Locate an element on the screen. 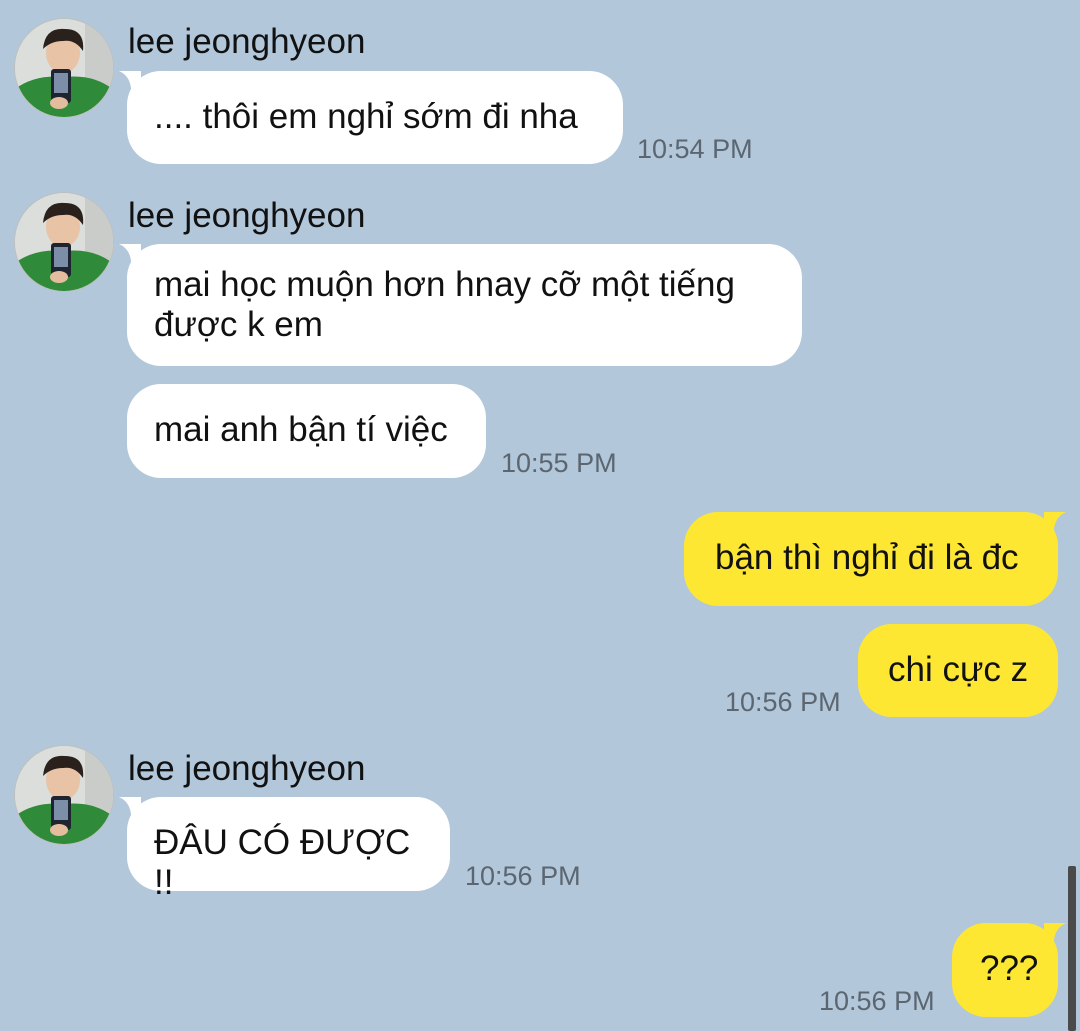 The height and width of the screenshot is (1031, 1080). message-text: mai anh bận tí việc is located at coordinates (301, 429).